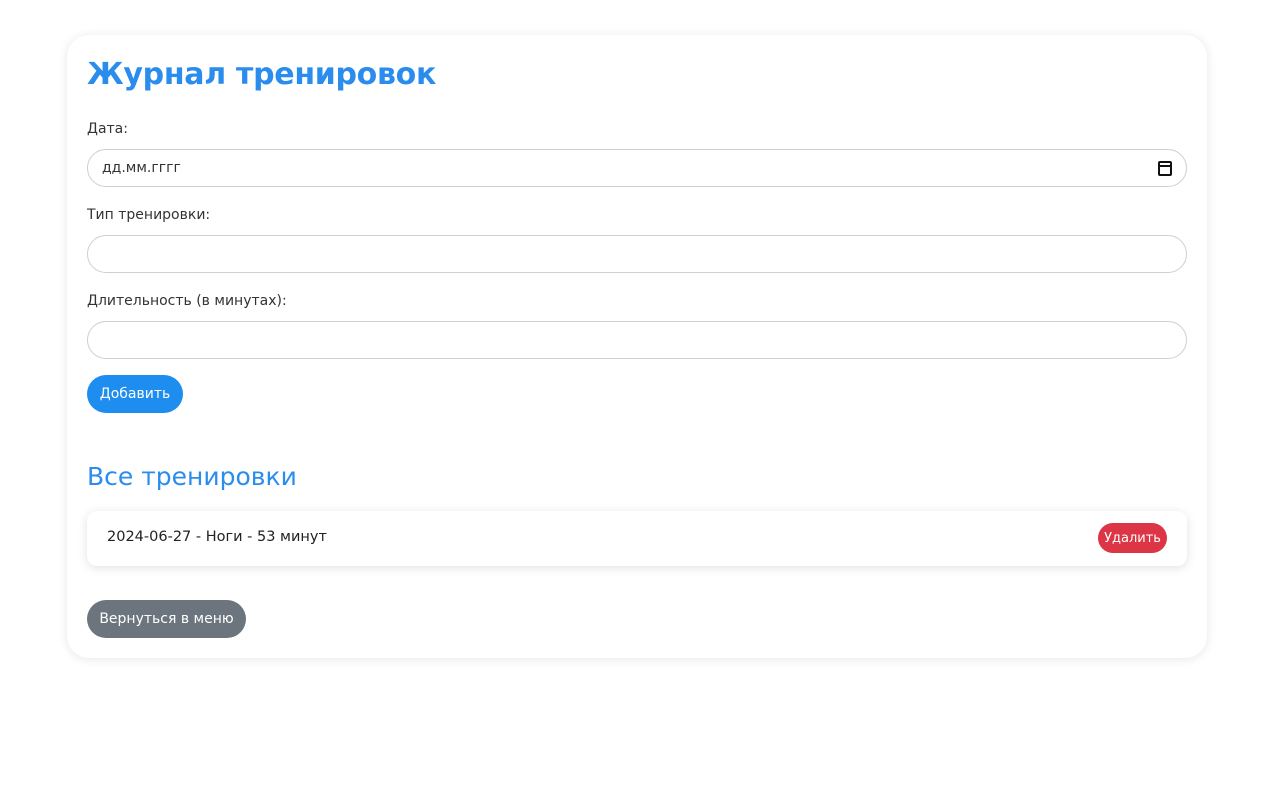 Image resolution: width=1277 pixels, height=788 pixels. What do you see at coordinates (141, 168) in the screenshot?
I see `date-placeholder: дд.мм.гггг` at bounding box center [141, 168].